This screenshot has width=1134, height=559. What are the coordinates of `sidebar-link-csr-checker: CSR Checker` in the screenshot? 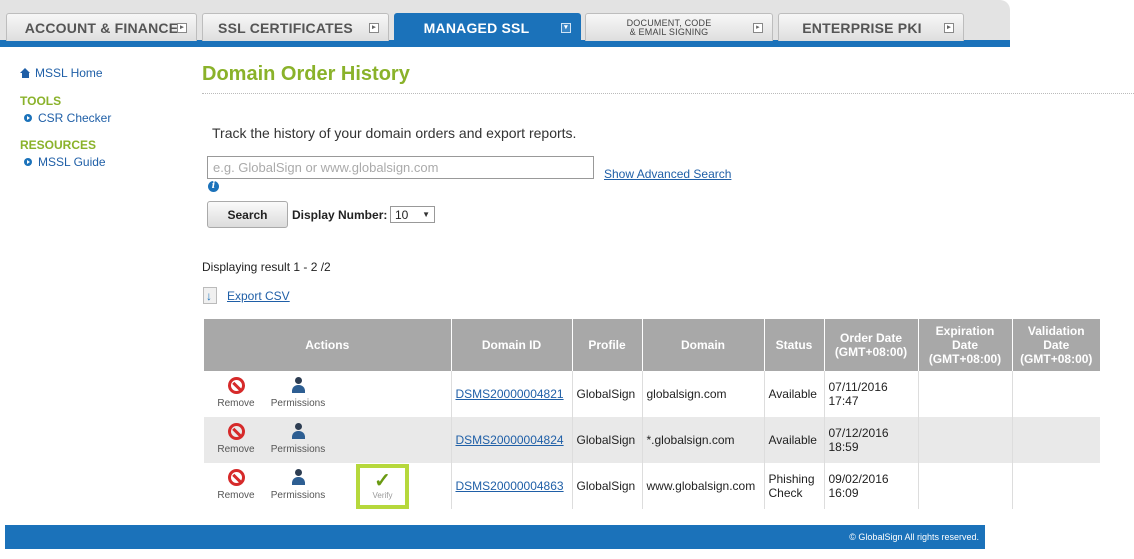 It's located at (74, 118).